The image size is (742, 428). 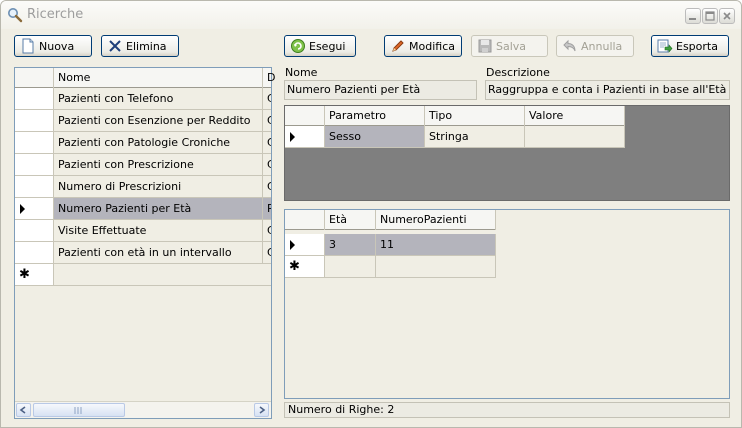 I want to click on annulla-label: Annulla, so click(x=602, y=46).